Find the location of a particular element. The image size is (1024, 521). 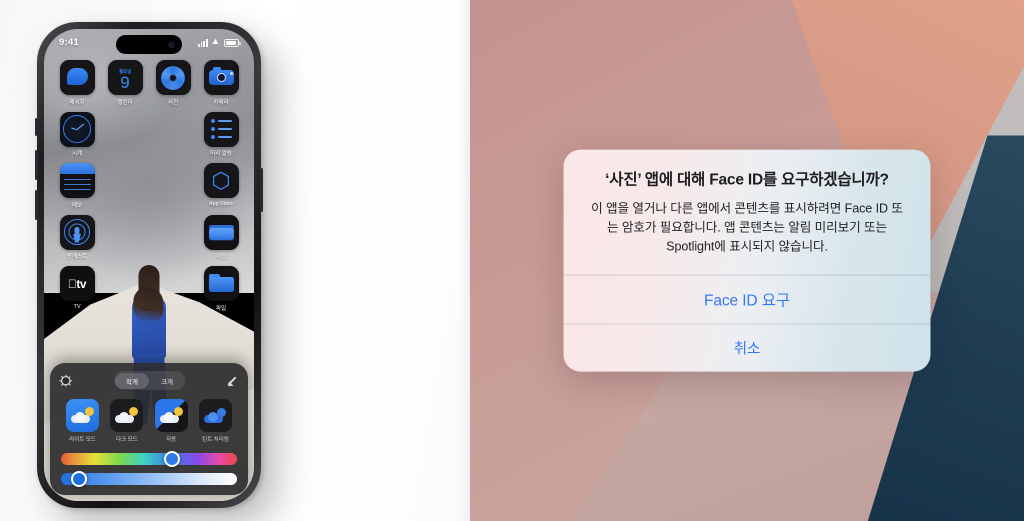

dark-mode-preview-icon is located at coordinates (127, 415).